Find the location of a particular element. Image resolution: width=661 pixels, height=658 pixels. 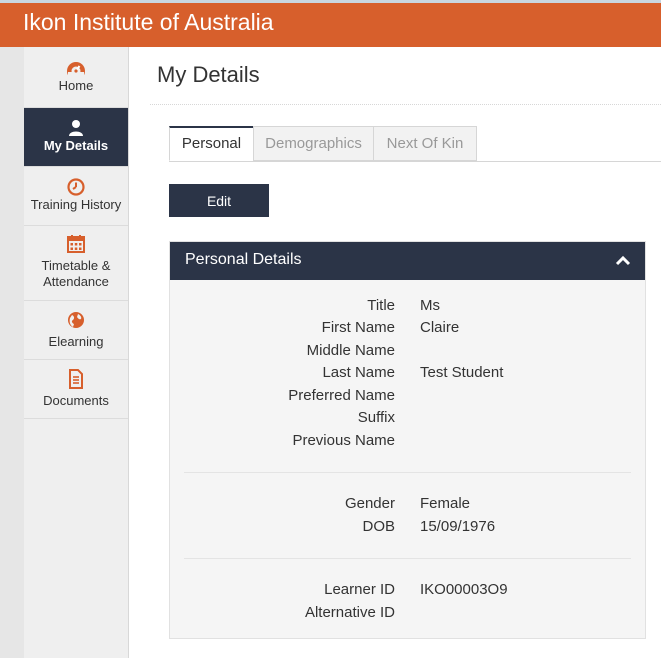

edit-button: Edit is located at coordinates (219, 200).